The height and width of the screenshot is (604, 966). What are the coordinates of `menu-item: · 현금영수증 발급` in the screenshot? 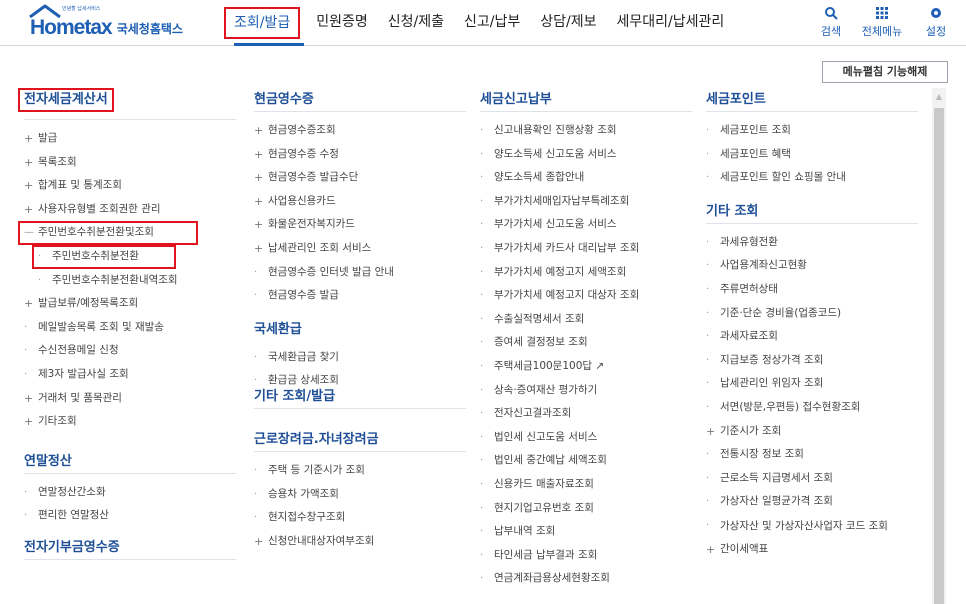 It's located at (360, 296).